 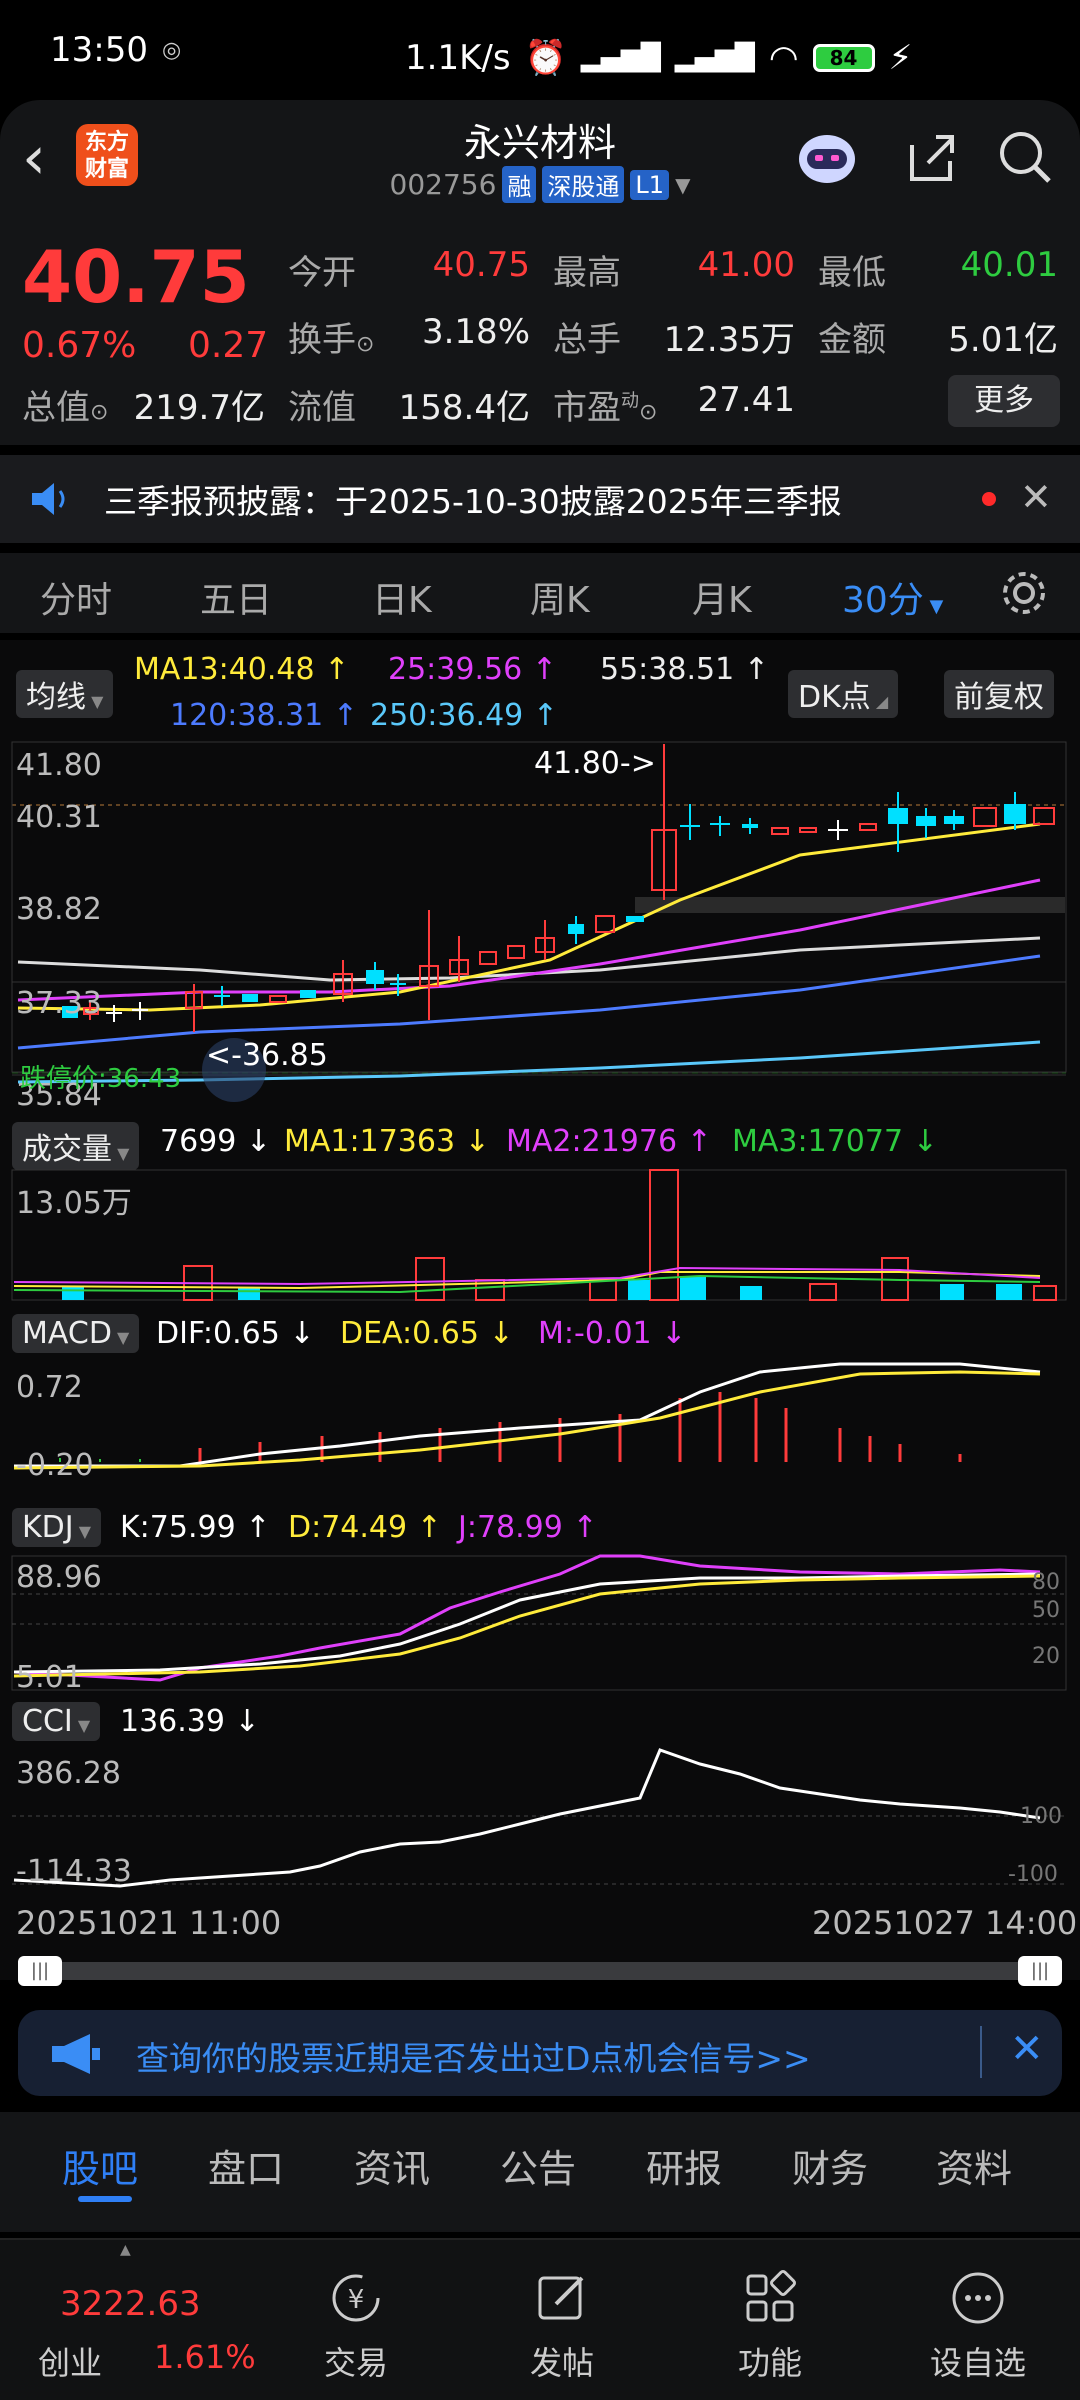 I want to click on index-change: 1.61%, so click(x=205, y=2357).